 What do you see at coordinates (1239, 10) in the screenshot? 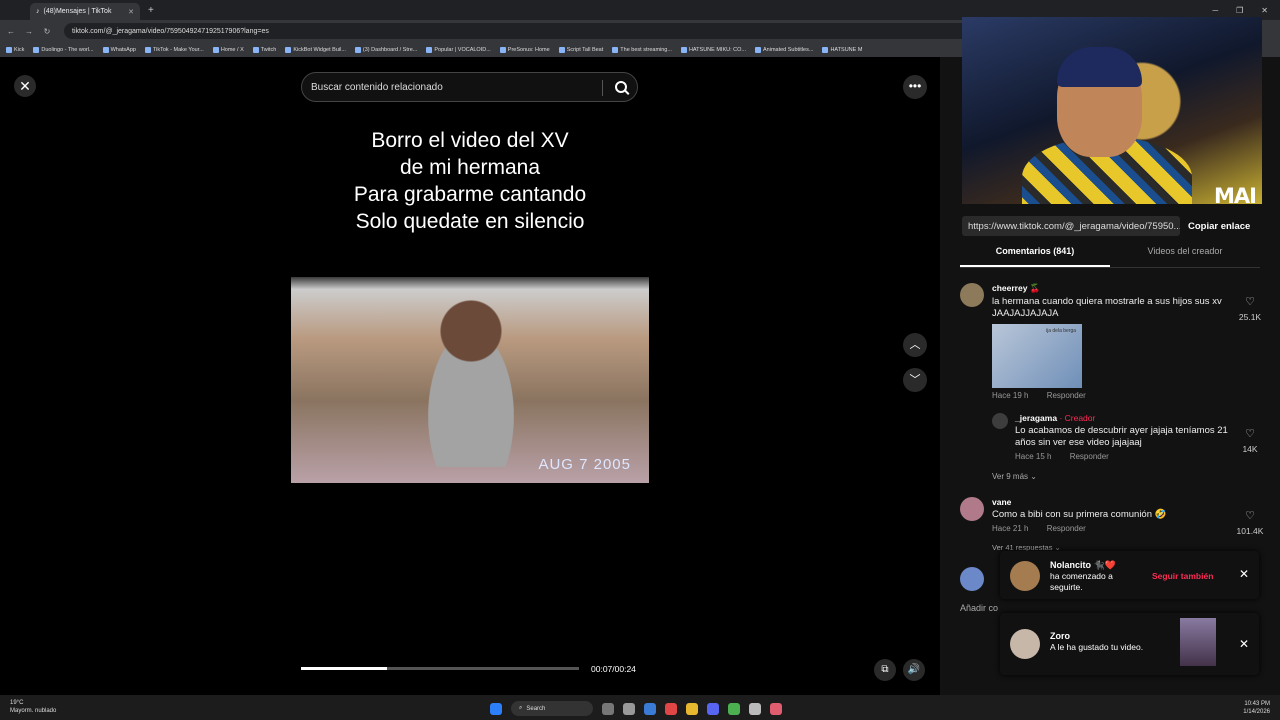
I see `maximize-icon: ❐` at bounding box center [1239, 10].